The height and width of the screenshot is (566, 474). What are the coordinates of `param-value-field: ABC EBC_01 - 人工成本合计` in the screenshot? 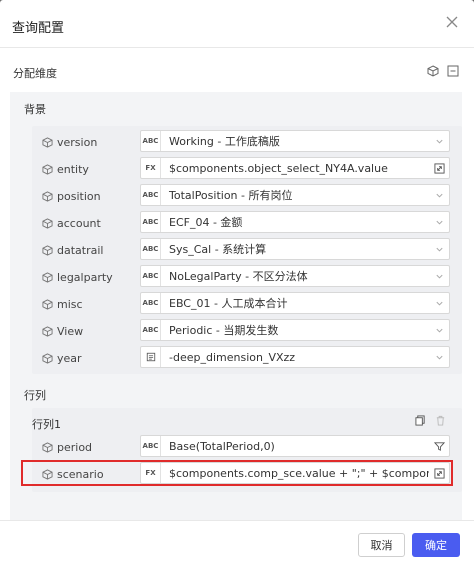 It's located at (295, 303).